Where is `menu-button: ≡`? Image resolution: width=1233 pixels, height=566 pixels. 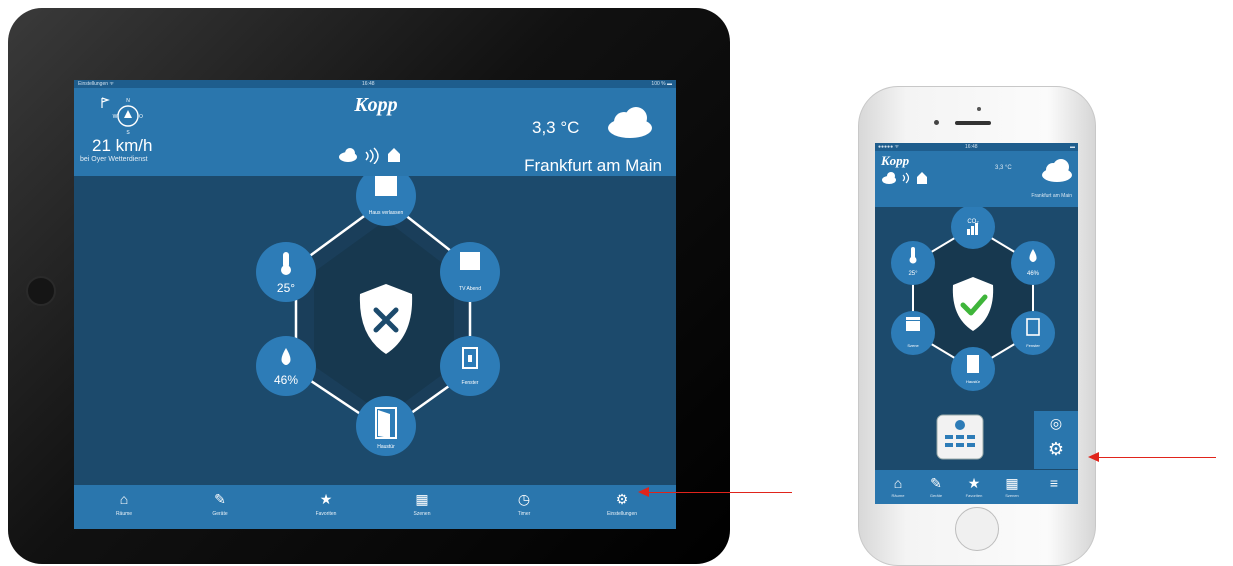 menu-button: ≡ is located at coordinates (1054, 483).